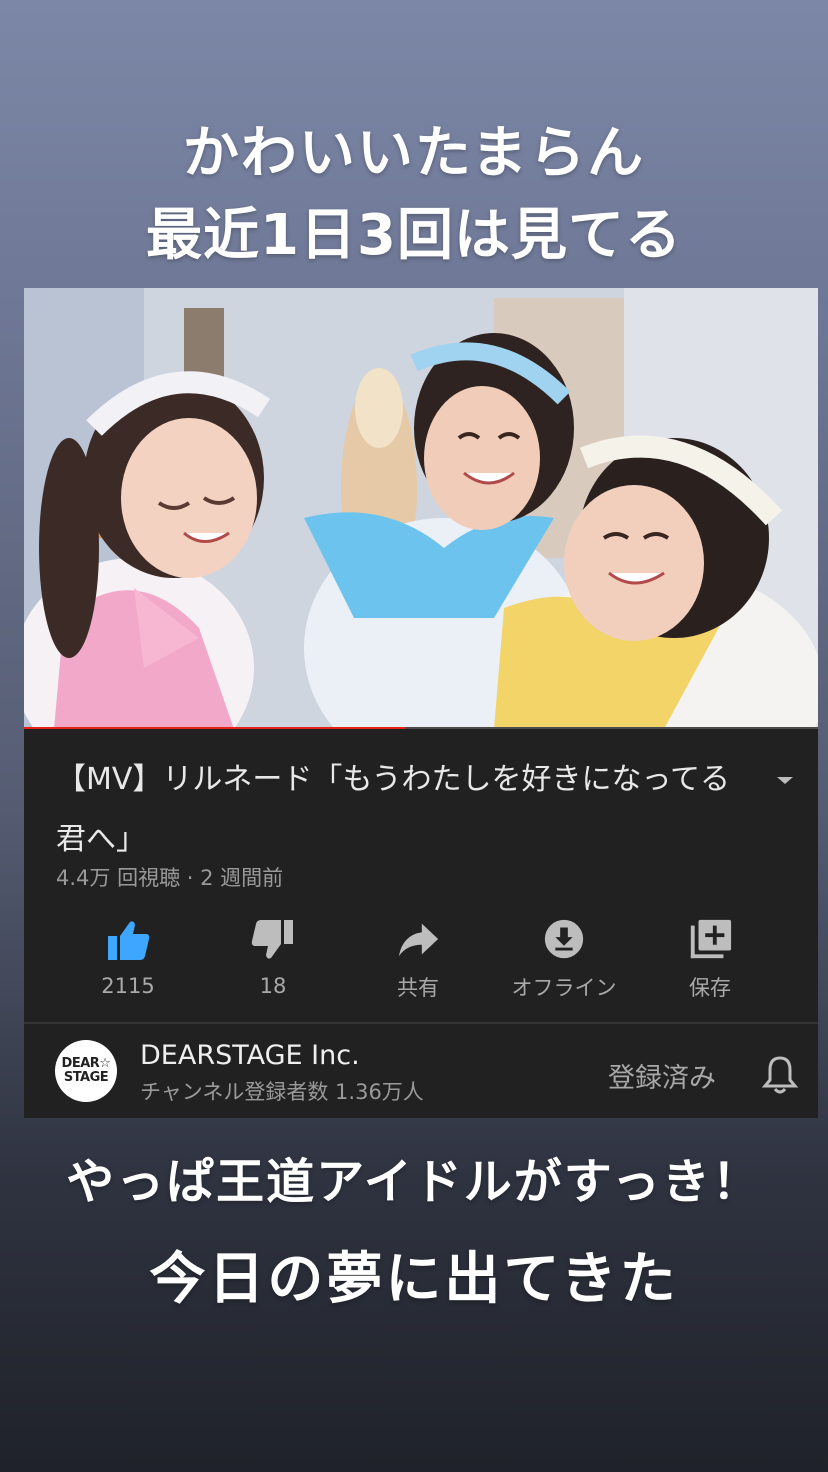 The width and height of the screenshot is (828, 1472). What do you see at coordinates (710, 988) in the screenshot?
I see `save-label: 保存` at bounding box center [710, 988].